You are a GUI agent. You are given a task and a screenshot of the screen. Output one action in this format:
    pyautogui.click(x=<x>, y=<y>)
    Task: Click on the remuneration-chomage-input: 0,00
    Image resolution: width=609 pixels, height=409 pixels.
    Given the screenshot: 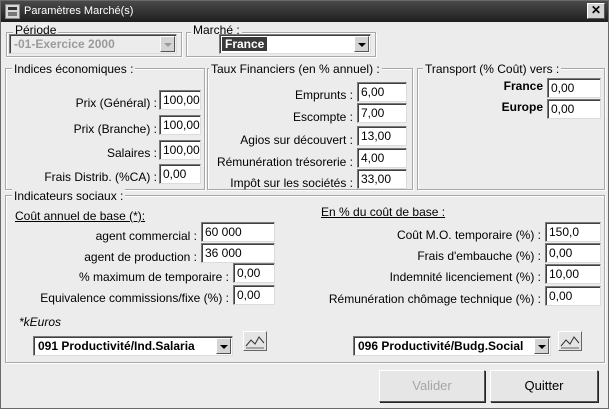 What is the action you would take?
    pyautogui.click(x=573, y=296)
    